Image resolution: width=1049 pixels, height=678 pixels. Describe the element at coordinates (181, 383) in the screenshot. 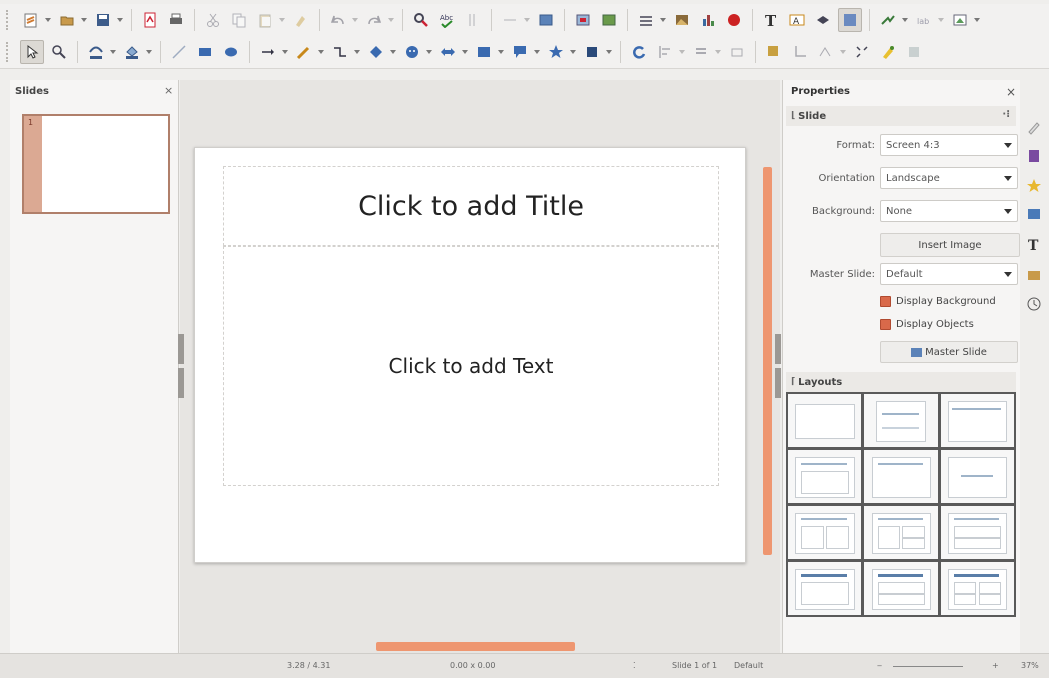

I see `left-pane-collapse-handle` at that location.